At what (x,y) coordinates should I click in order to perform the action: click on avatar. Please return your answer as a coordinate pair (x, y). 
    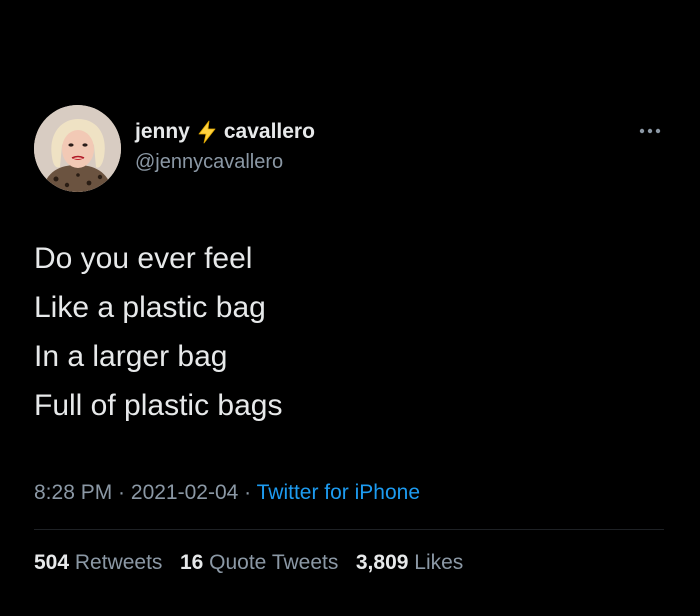
    Looking at the image, I should click on (77, 148).